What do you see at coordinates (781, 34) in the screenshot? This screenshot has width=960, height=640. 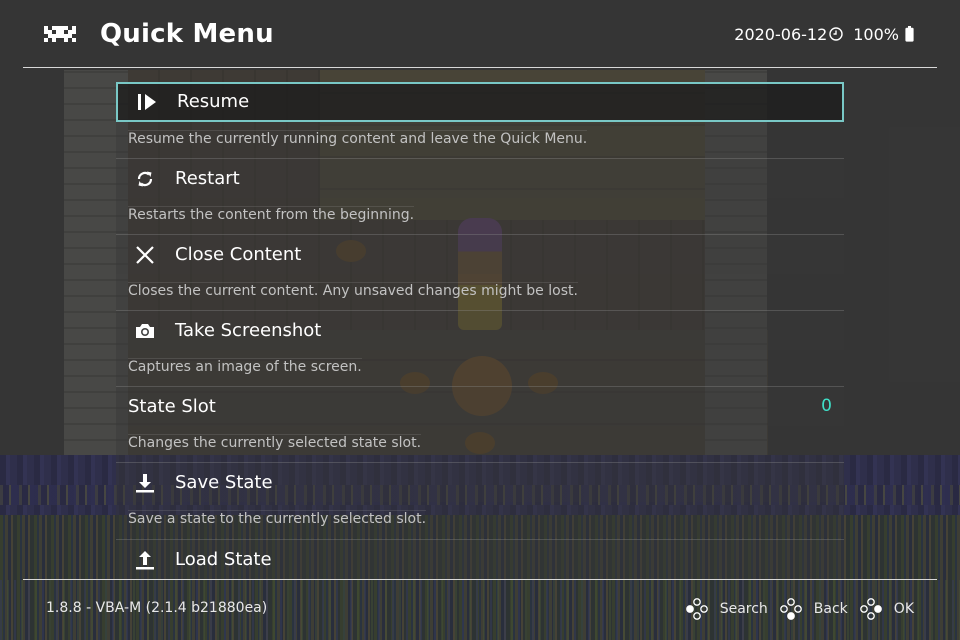 I see `date-text: 2020-06-12` at bounding box center [781, 34].